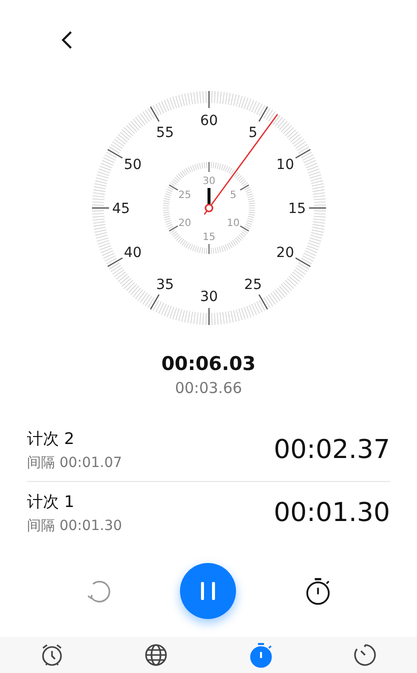 This screenshot has width=417, height=673. What do you see at coordinates (74, 463) in the screenshot?
I see `lap-interval: 间隔 00:01.07` at bounding box center [74, 463].